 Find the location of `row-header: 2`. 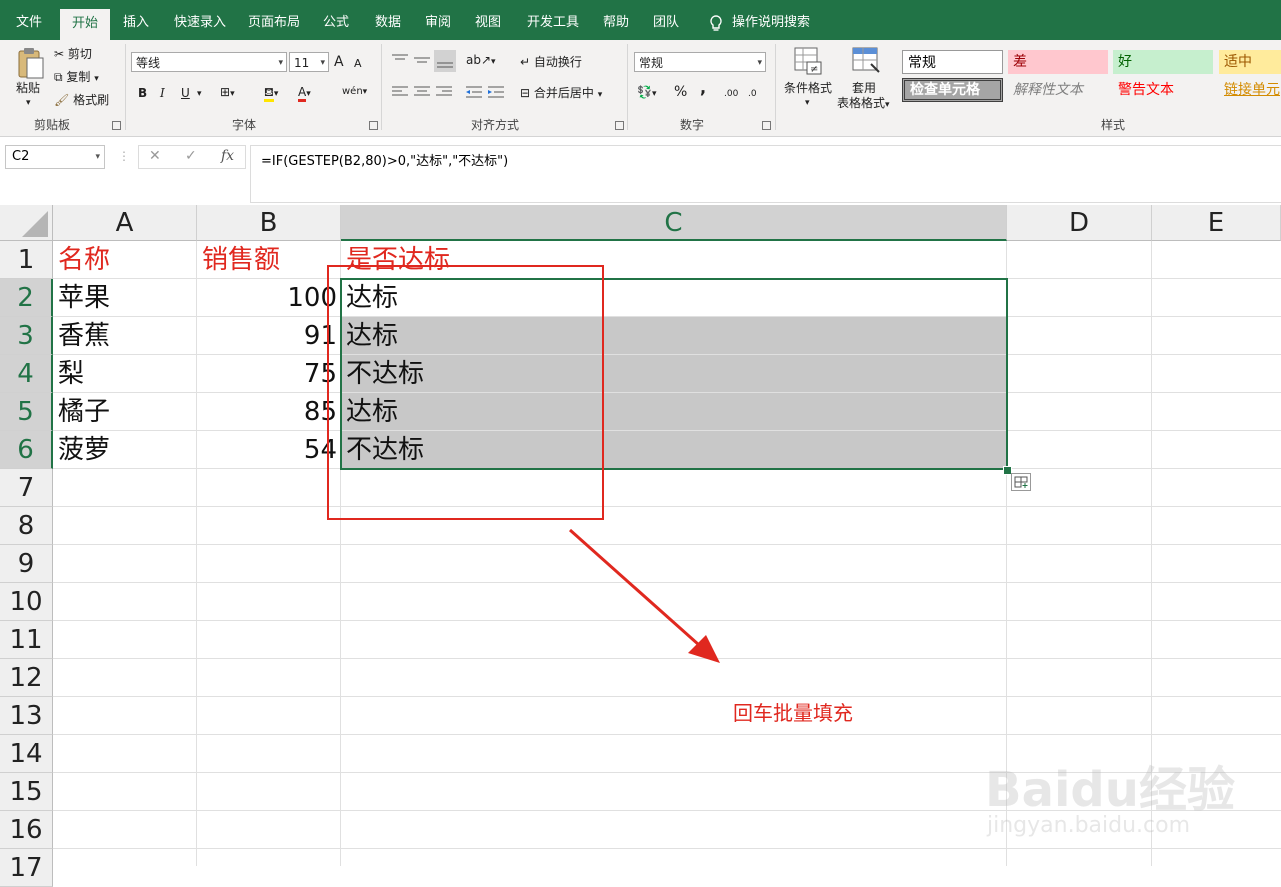

row-header: 2 is located at coordinates (26, 298).